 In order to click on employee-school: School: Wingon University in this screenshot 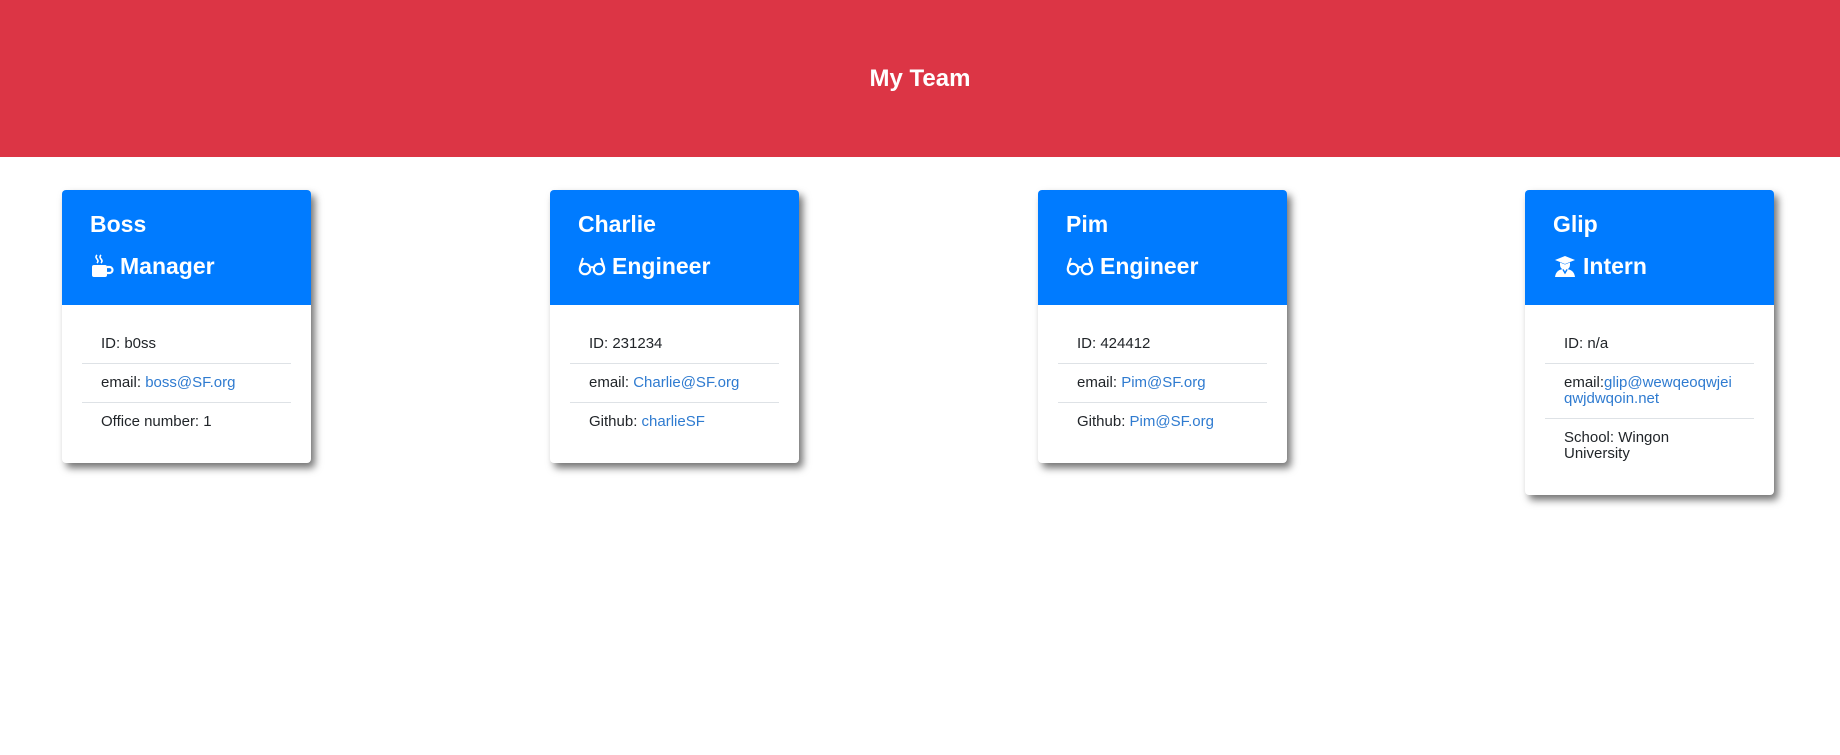, I will do `click(1649, 446)`.